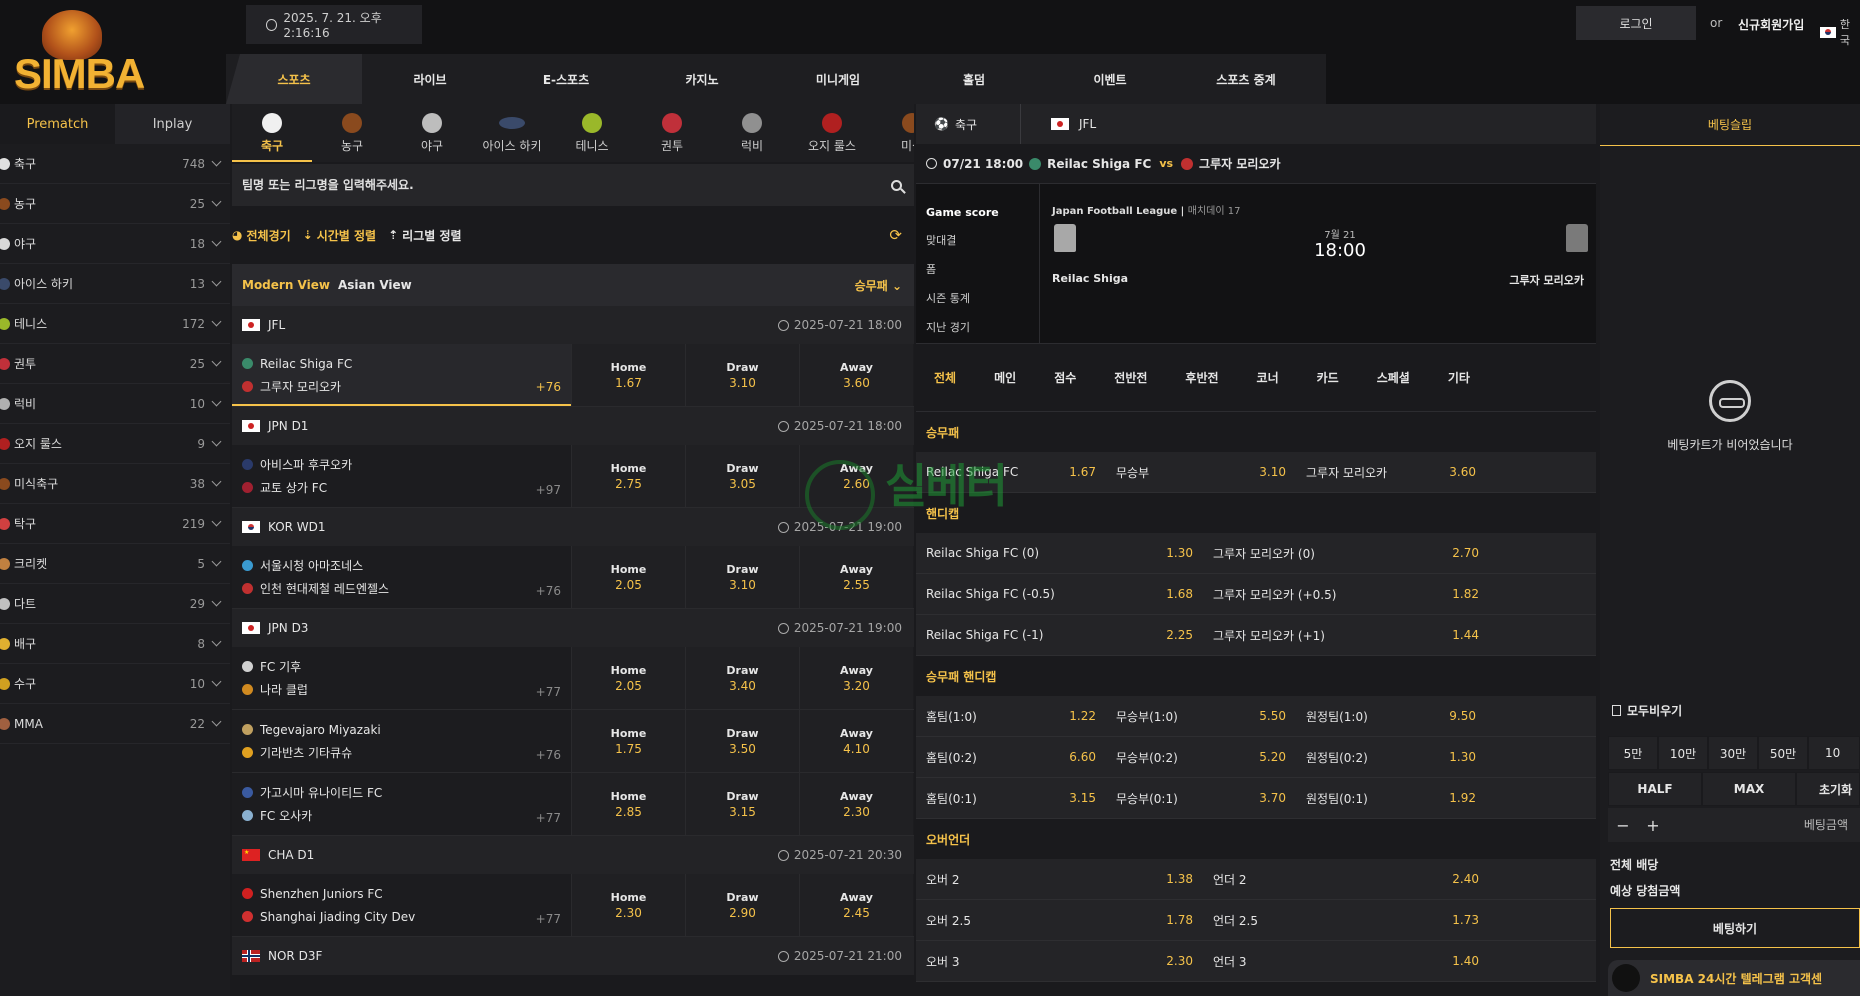  I want to click on sidebar-item: 농구 25, so click(115, 204).